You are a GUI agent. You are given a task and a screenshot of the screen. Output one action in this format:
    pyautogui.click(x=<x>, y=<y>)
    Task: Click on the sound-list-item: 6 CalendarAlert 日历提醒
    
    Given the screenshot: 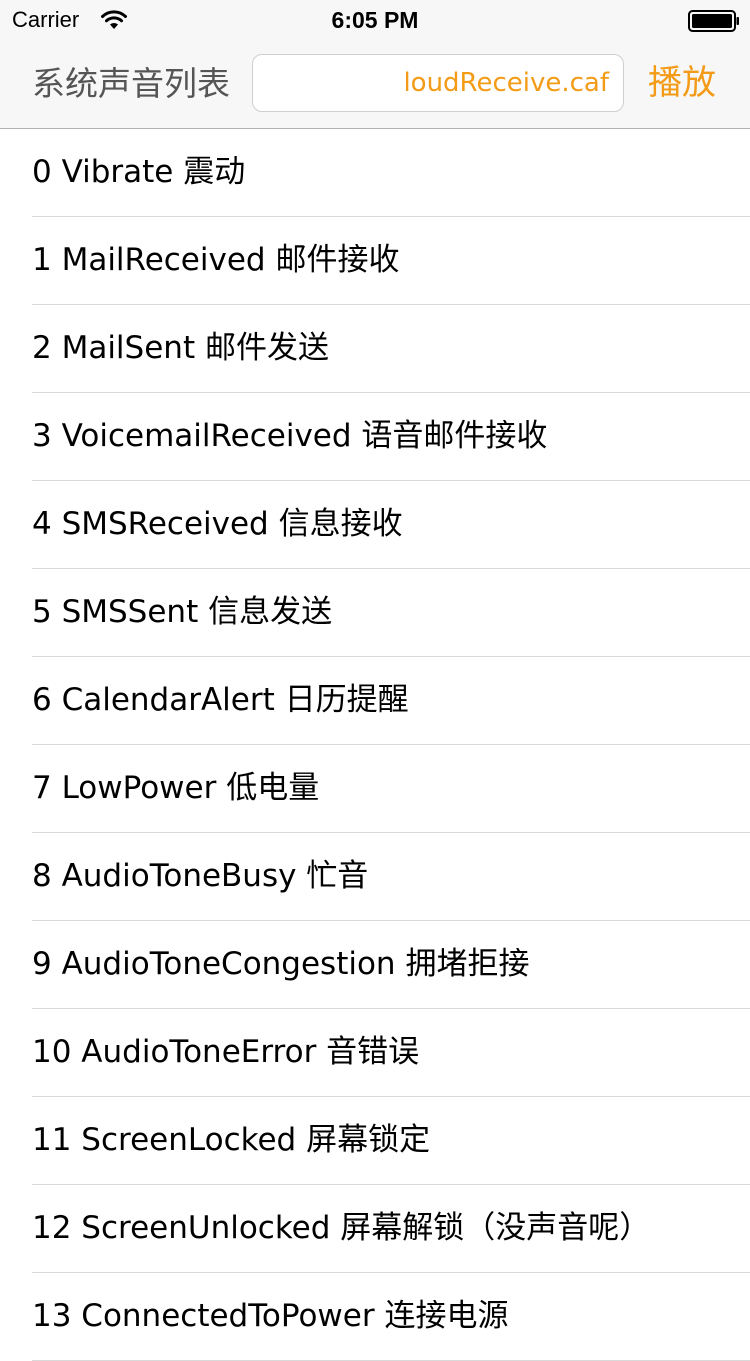 What is the action you would take?
    pyautogui.click(x=375, y=701)
    